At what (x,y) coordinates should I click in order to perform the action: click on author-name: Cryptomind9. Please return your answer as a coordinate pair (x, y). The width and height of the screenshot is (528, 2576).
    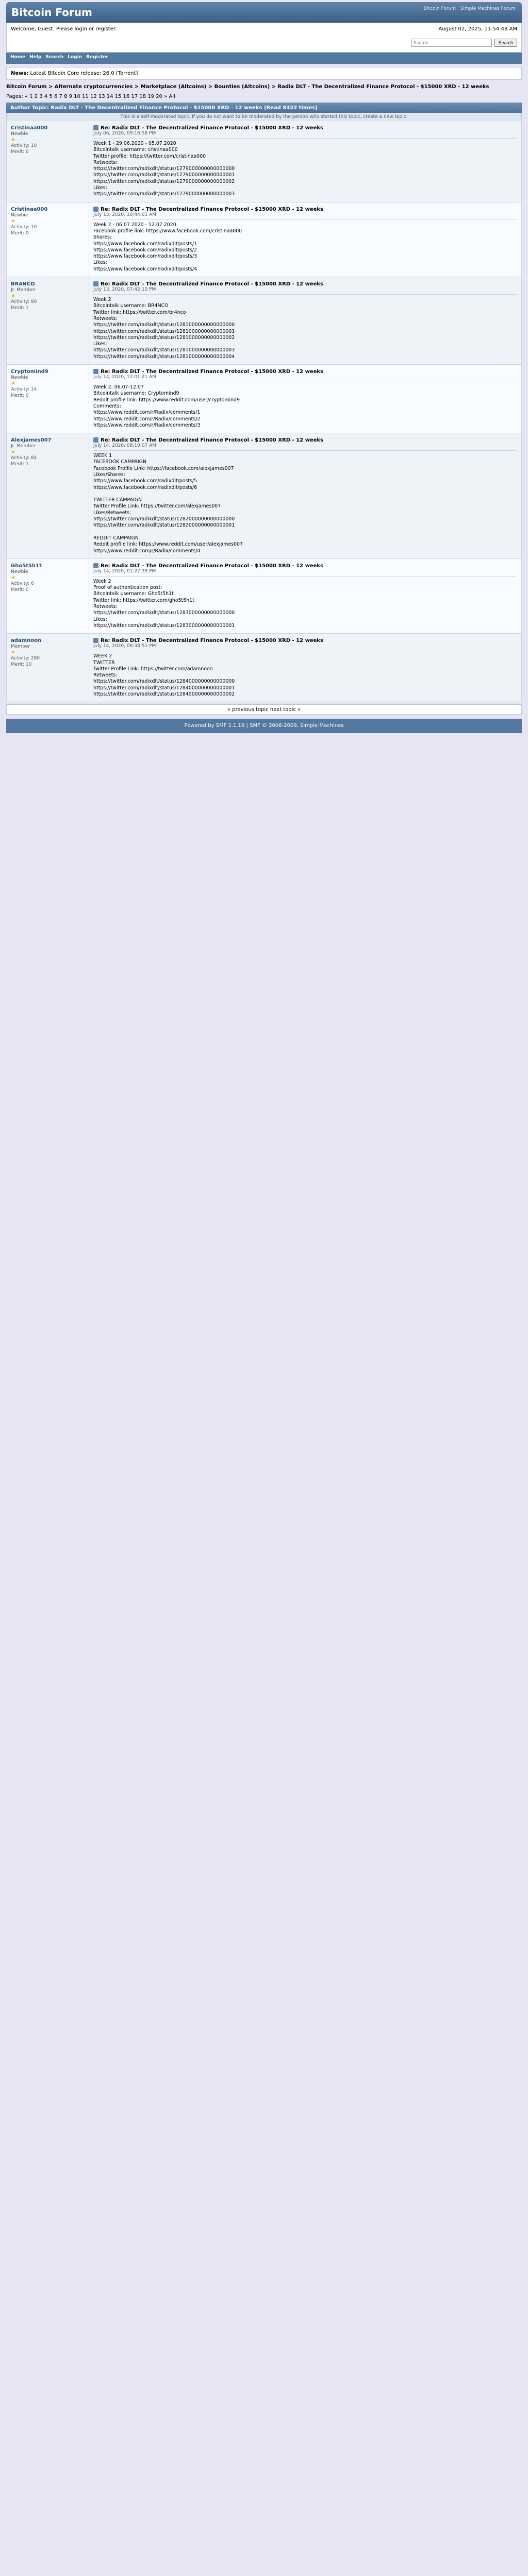
    Looking at the image, I should click on (48, 372).